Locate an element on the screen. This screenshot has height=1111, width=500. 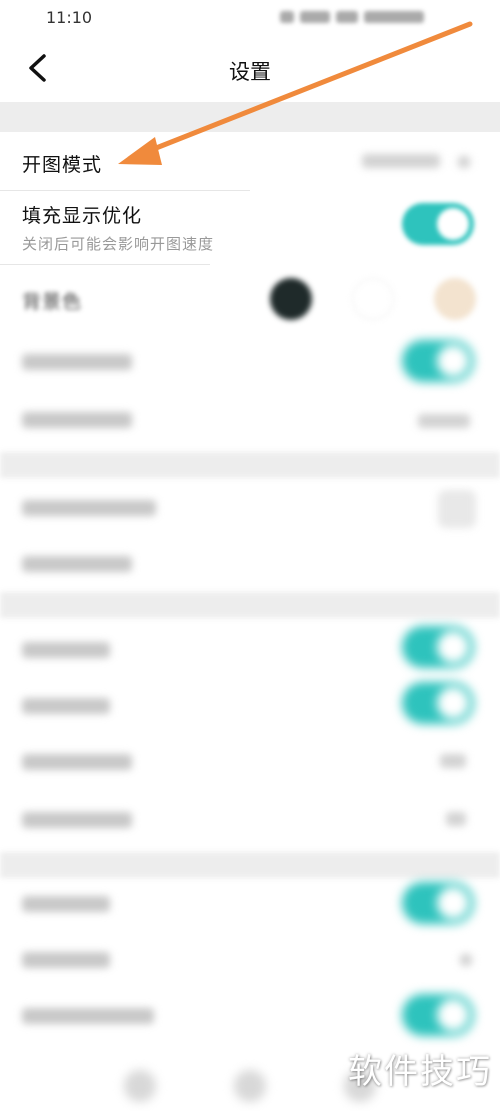
nav-bar: 设置 is located at coordinates (250, 69).